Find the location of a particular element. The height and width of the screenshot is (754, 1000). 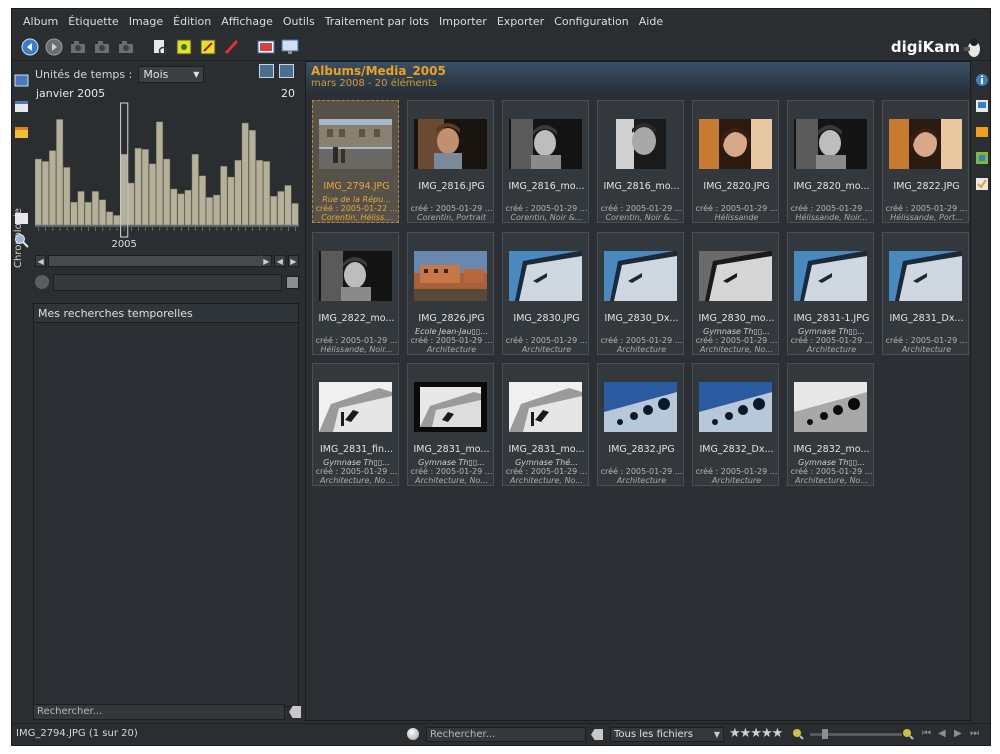

clear-search-icon is located at coordinates (295, 712).